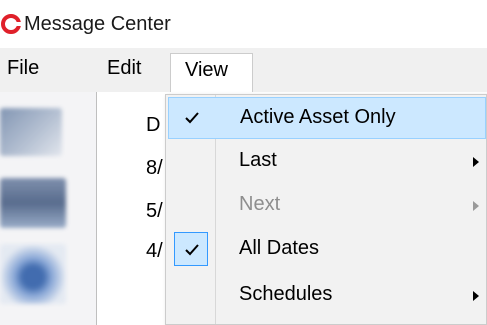 This screenshot has height=325, width=487. What do you see at coordinates (33, 274) in the screenshot?
I see `toolbar-button-3-icon` at bounding box center [33, 274].